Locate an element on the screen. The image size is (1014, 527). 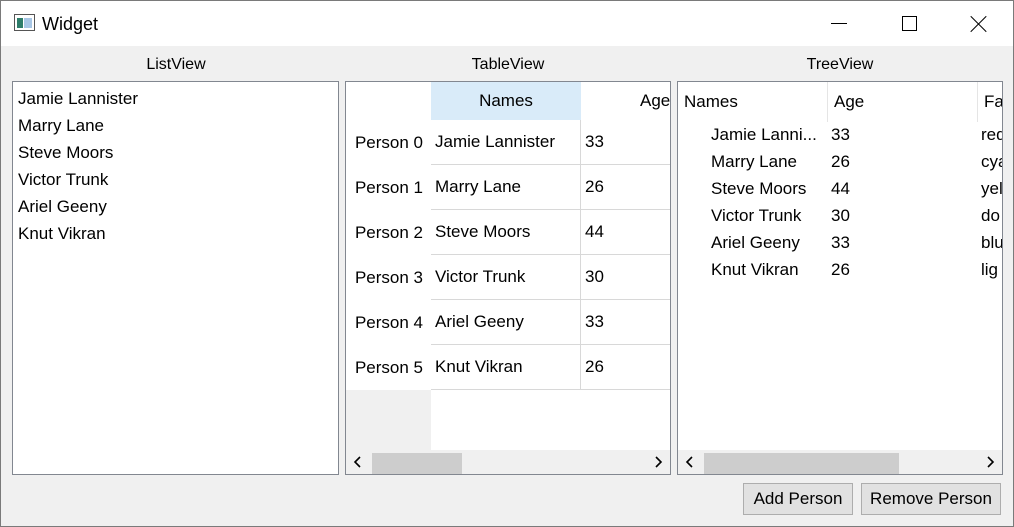
table-row-header: Person 3 is located at coordinates (388, 277).